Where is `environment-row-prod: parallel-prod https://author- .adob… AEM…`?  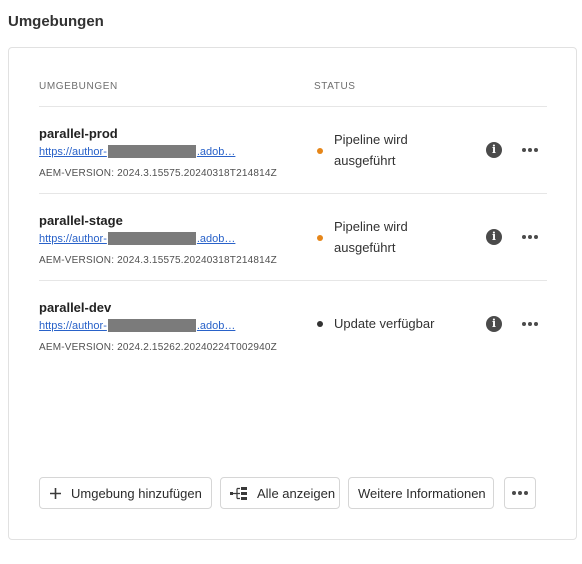
environment-row-prod: parallel-prod https://author- .adob… AEM… is located at coordinates (293, 150).